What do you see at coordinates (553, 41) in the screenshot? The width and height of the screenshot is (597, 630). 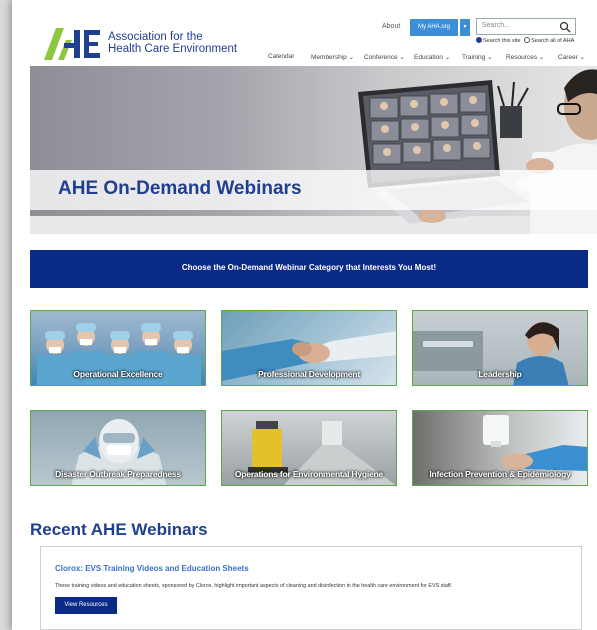 I see `scope-all-aha-label: Search all of AHA` at bounding box center [553, 41].